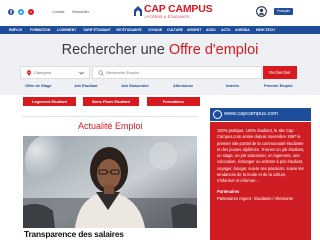  I want to click on bons-plans-button: Bons Plans Etudiant, so click(111, 101).